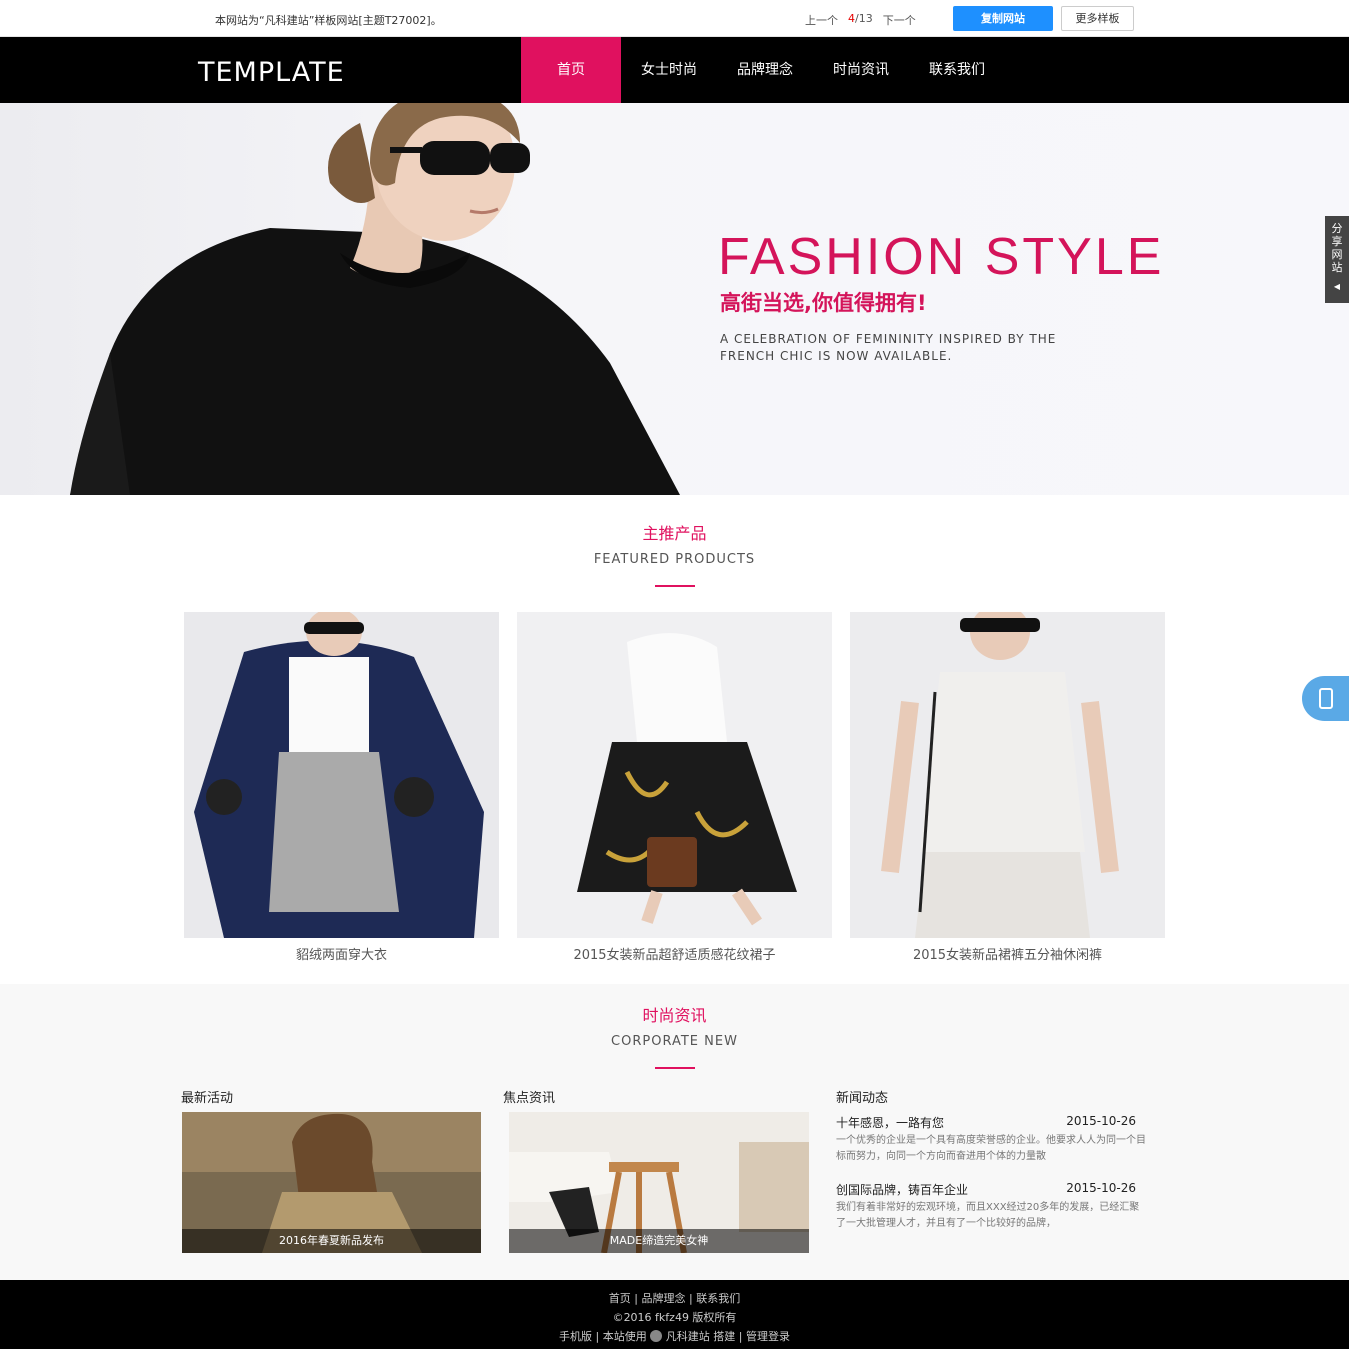  Describe the element at coordinates (851, 18) in the screenshot. I see `pager-current: 4` at that location.